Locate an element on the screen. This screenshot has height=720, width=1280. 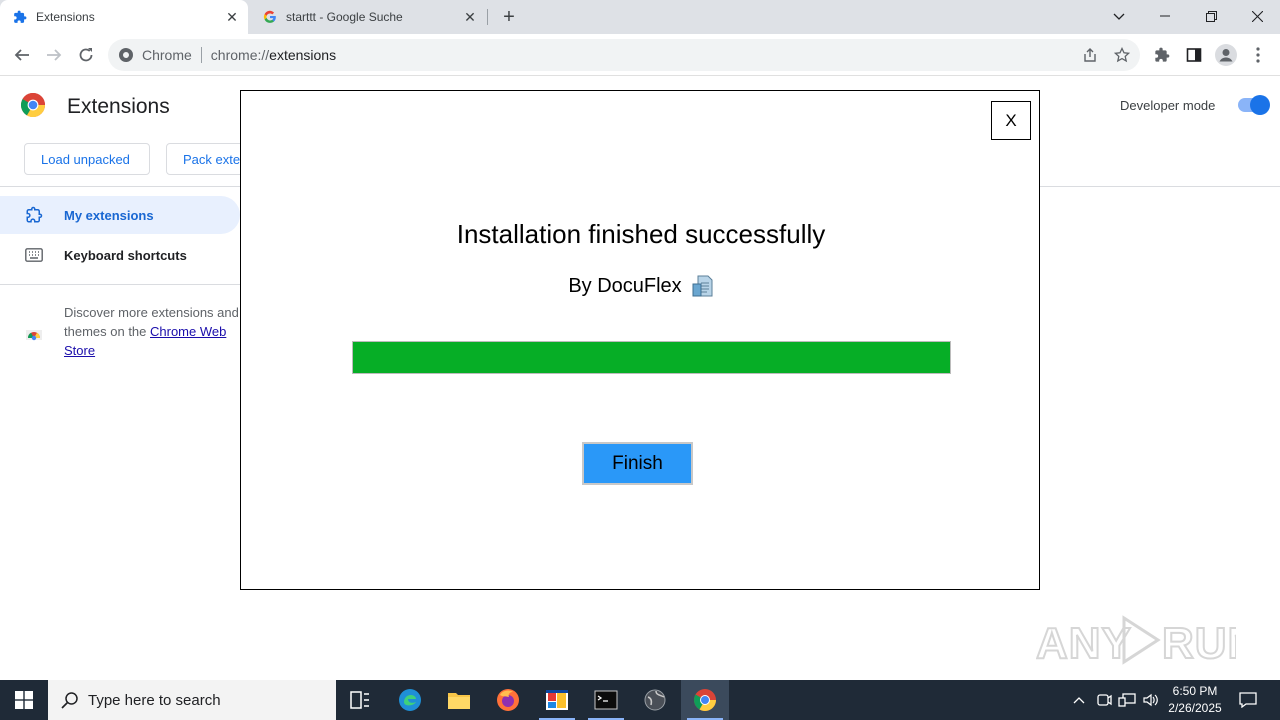
bookmark-star-icon is located at coordinates (1122, 55).